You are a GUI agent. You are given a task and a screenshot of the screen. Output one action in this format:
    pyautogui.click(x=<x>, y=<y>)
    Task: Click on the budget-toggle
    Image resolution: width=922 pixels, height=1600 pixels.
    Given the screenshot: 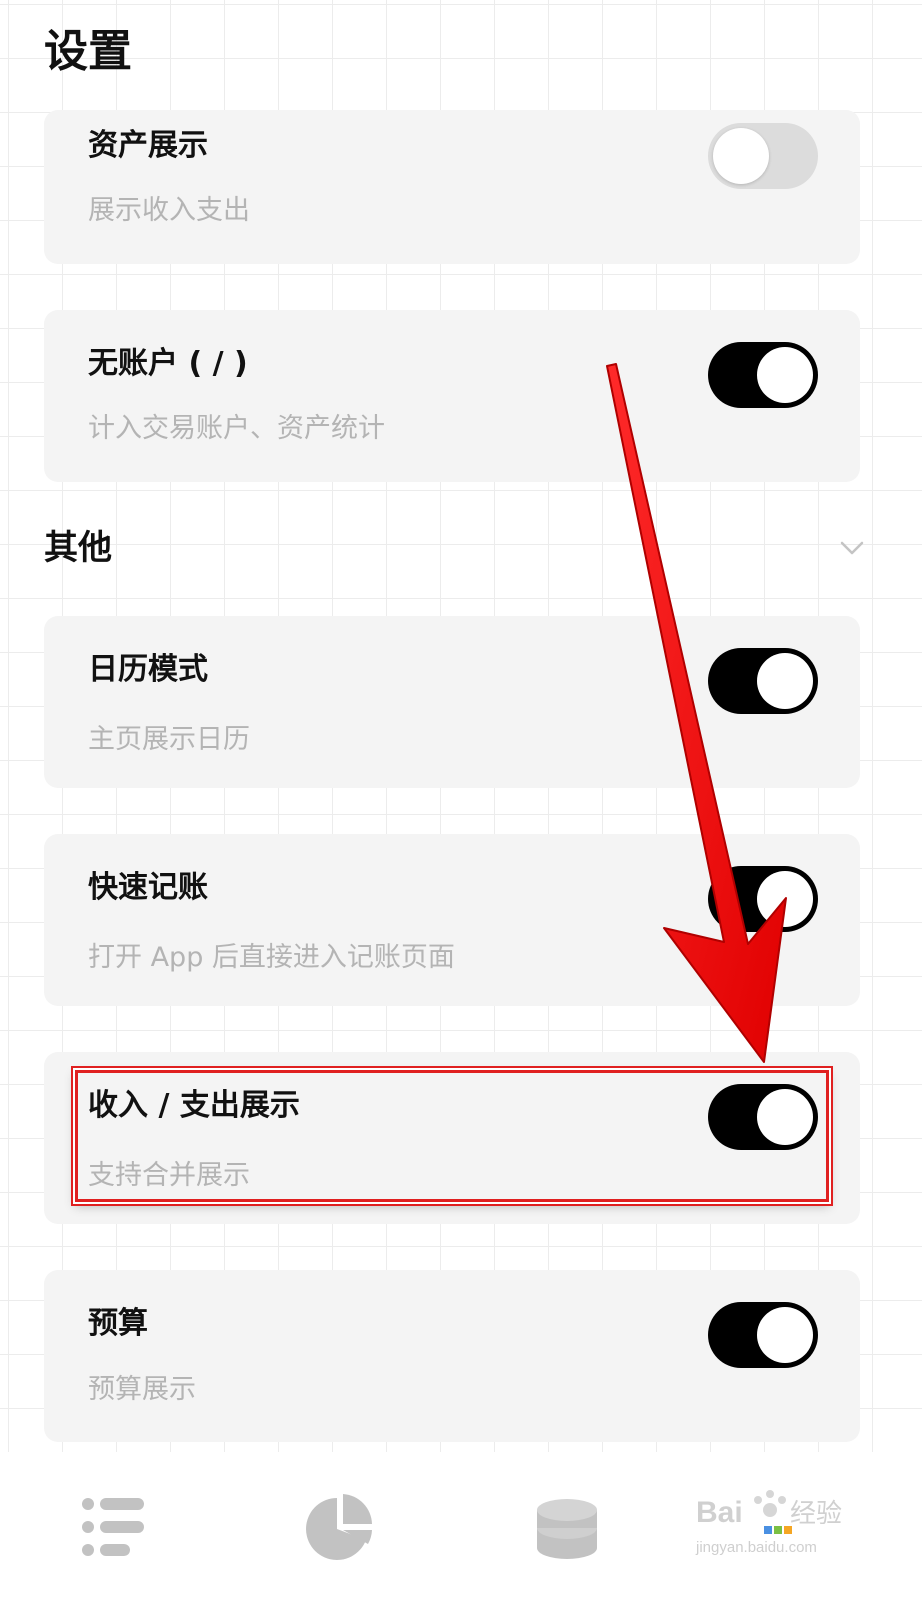 What is the action you would take?
    pyautogui.click(x=763, y=1335)
    